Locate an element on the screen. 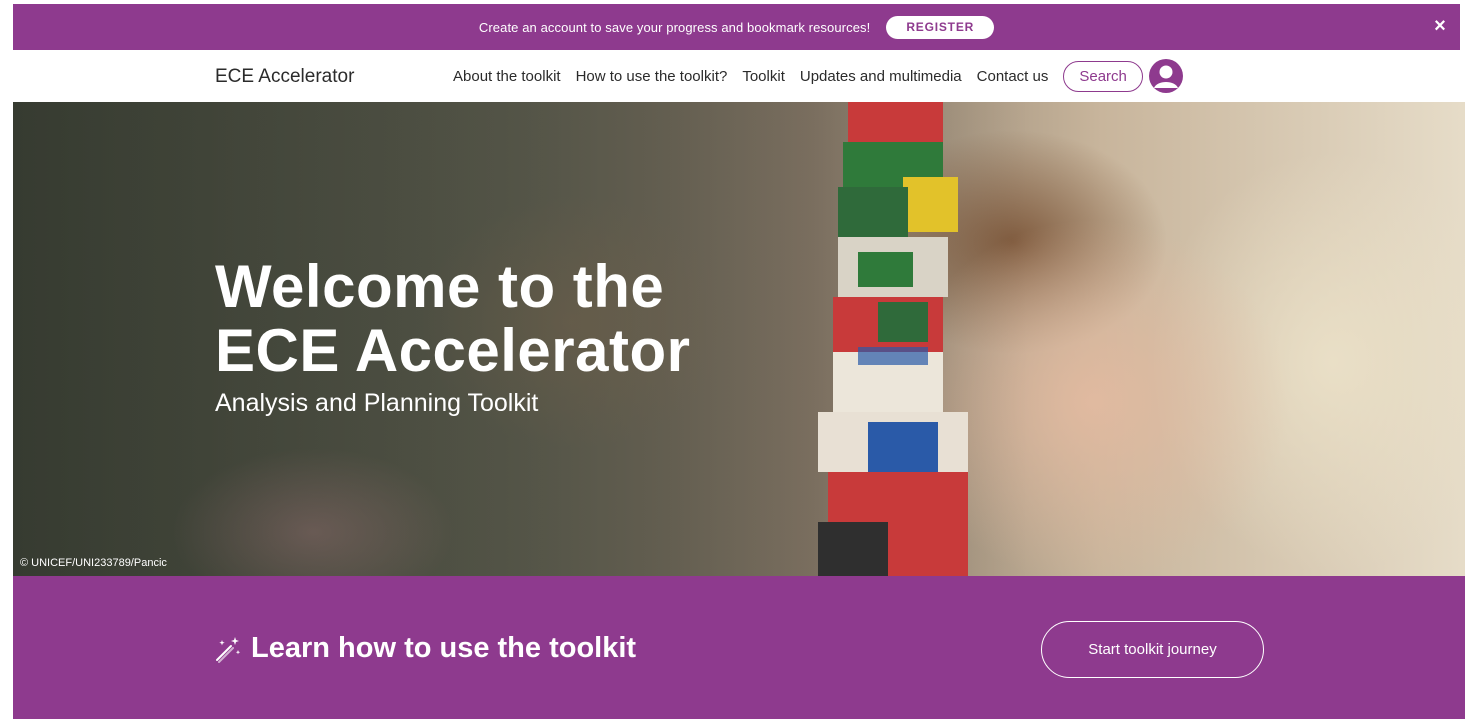 The width and height of the screenshot is (1471, 719). nav-link-contact: Contact us is located at coordinates (1013, 76).